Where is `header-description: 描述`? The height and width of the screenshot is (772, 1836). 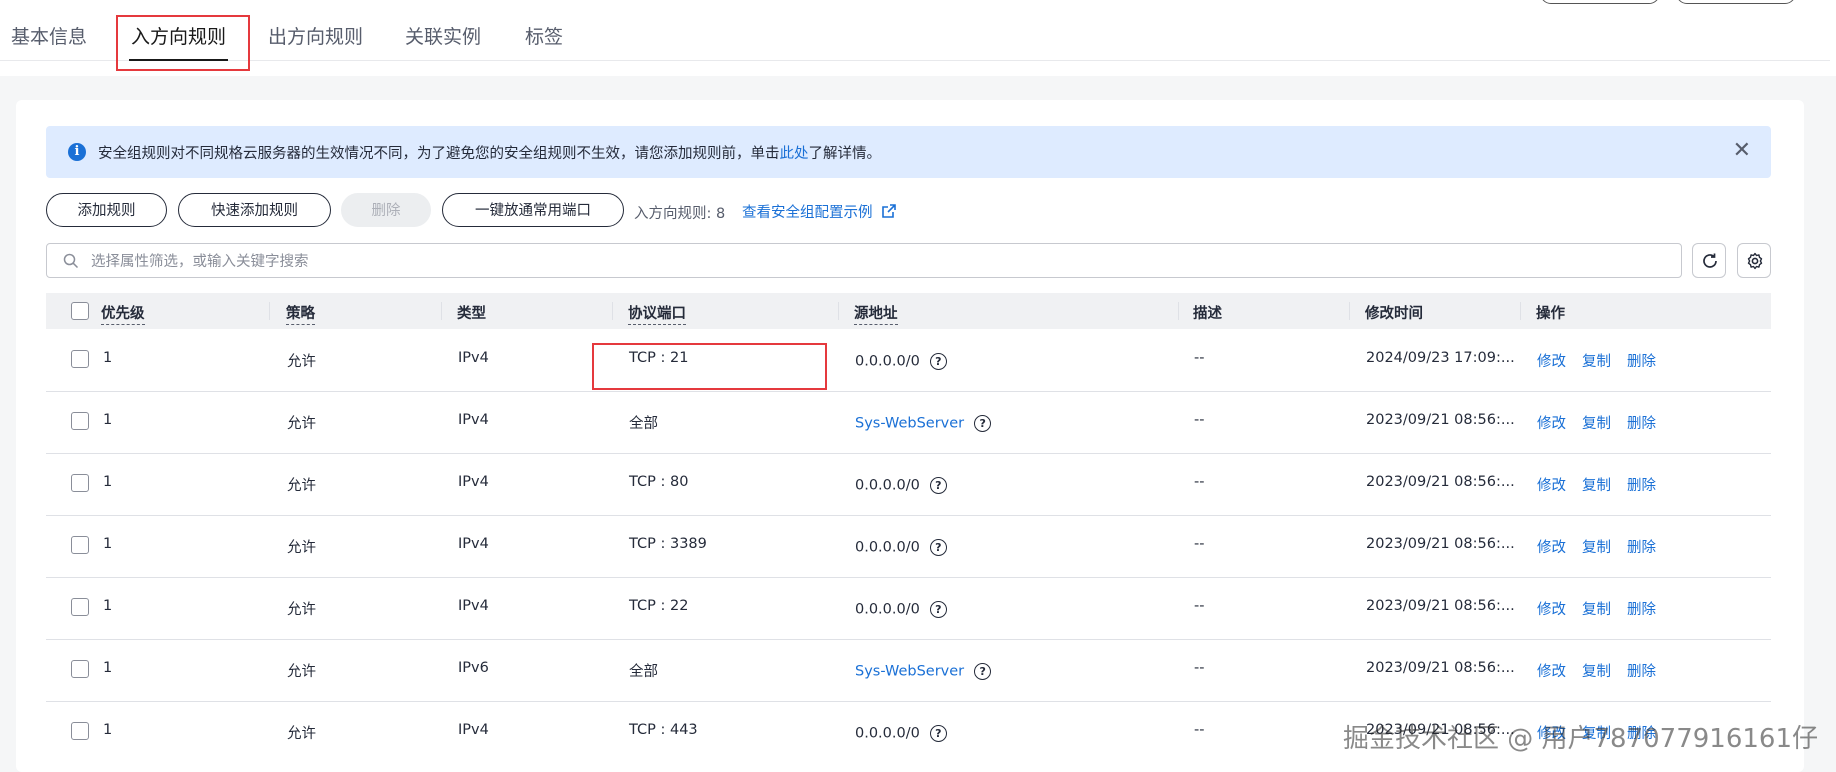 header-description: 描述 is located at coordinates (1207, 314).